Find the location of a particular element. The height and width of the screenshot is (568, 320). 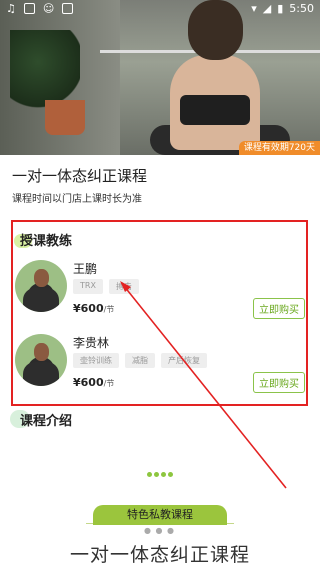

coach-tags: TRX 搏击 is located at coordinates (106, 286).